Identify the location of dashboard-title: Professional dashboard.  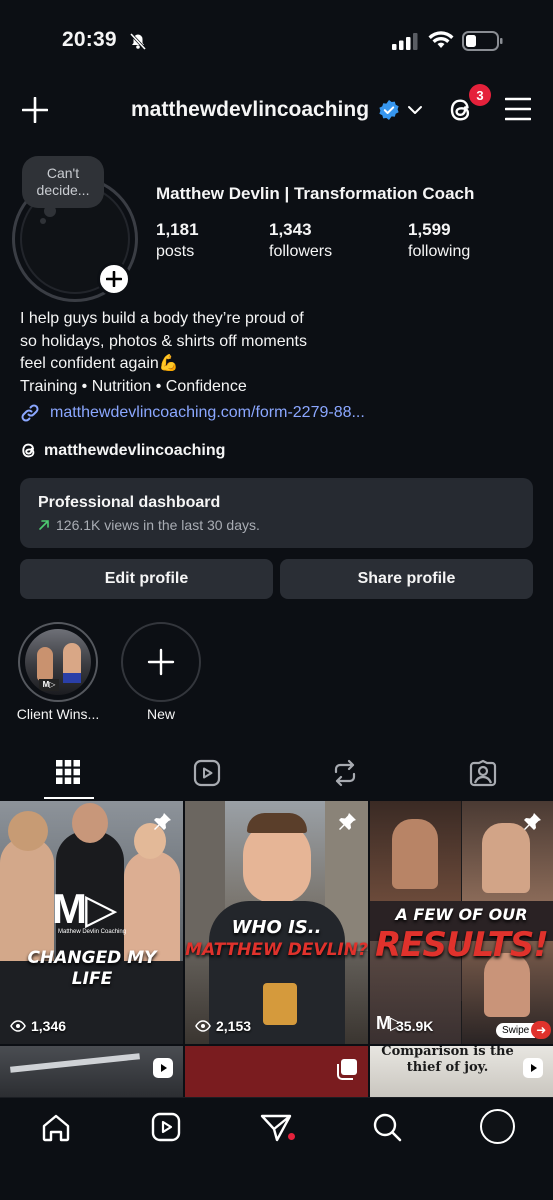
(129, 502).